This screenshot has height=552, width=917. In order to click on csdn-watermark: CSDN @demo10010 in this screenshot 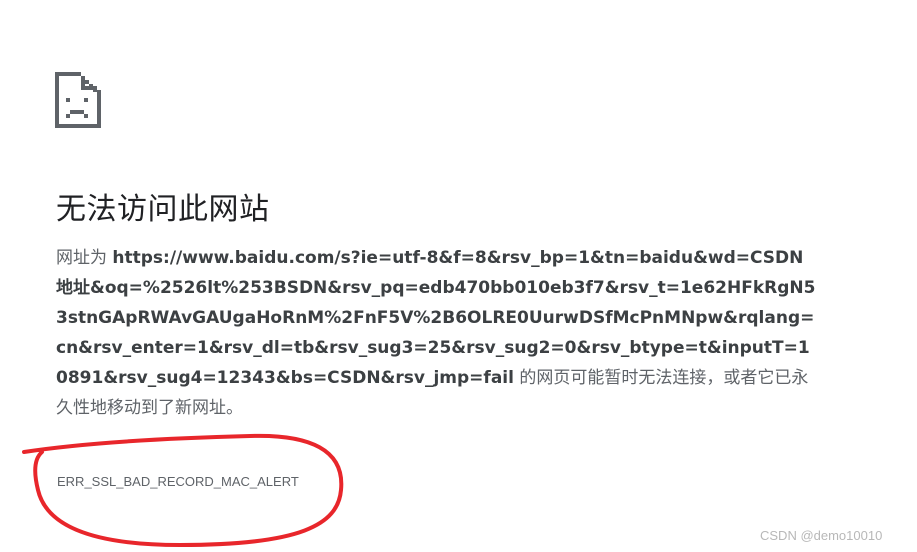, I will do `click(821, 535)`.